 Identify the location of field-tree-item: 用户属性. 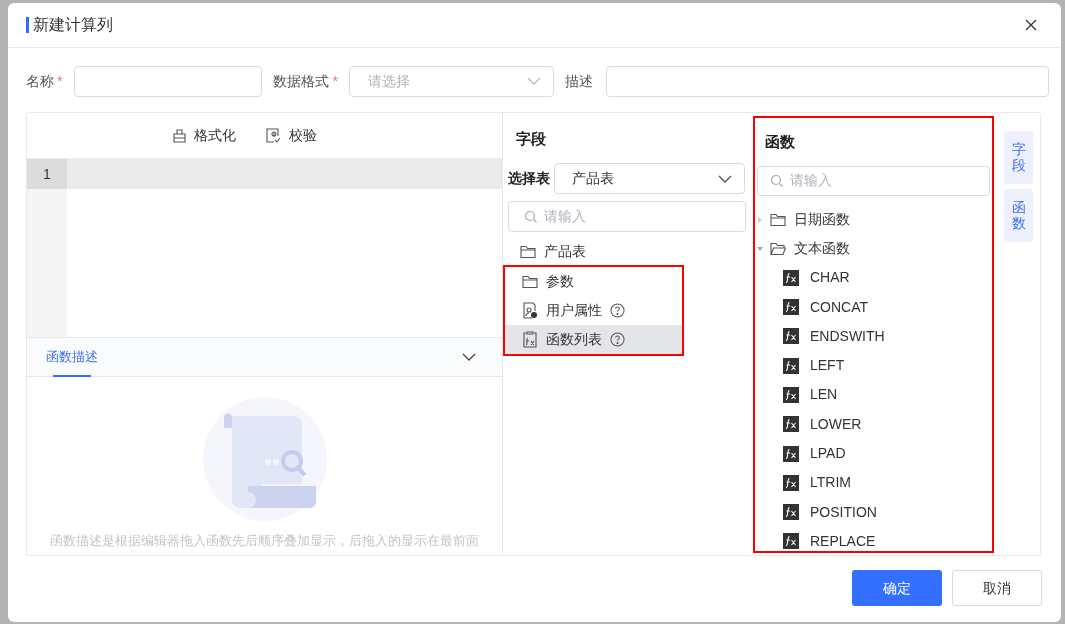
(593, 310).